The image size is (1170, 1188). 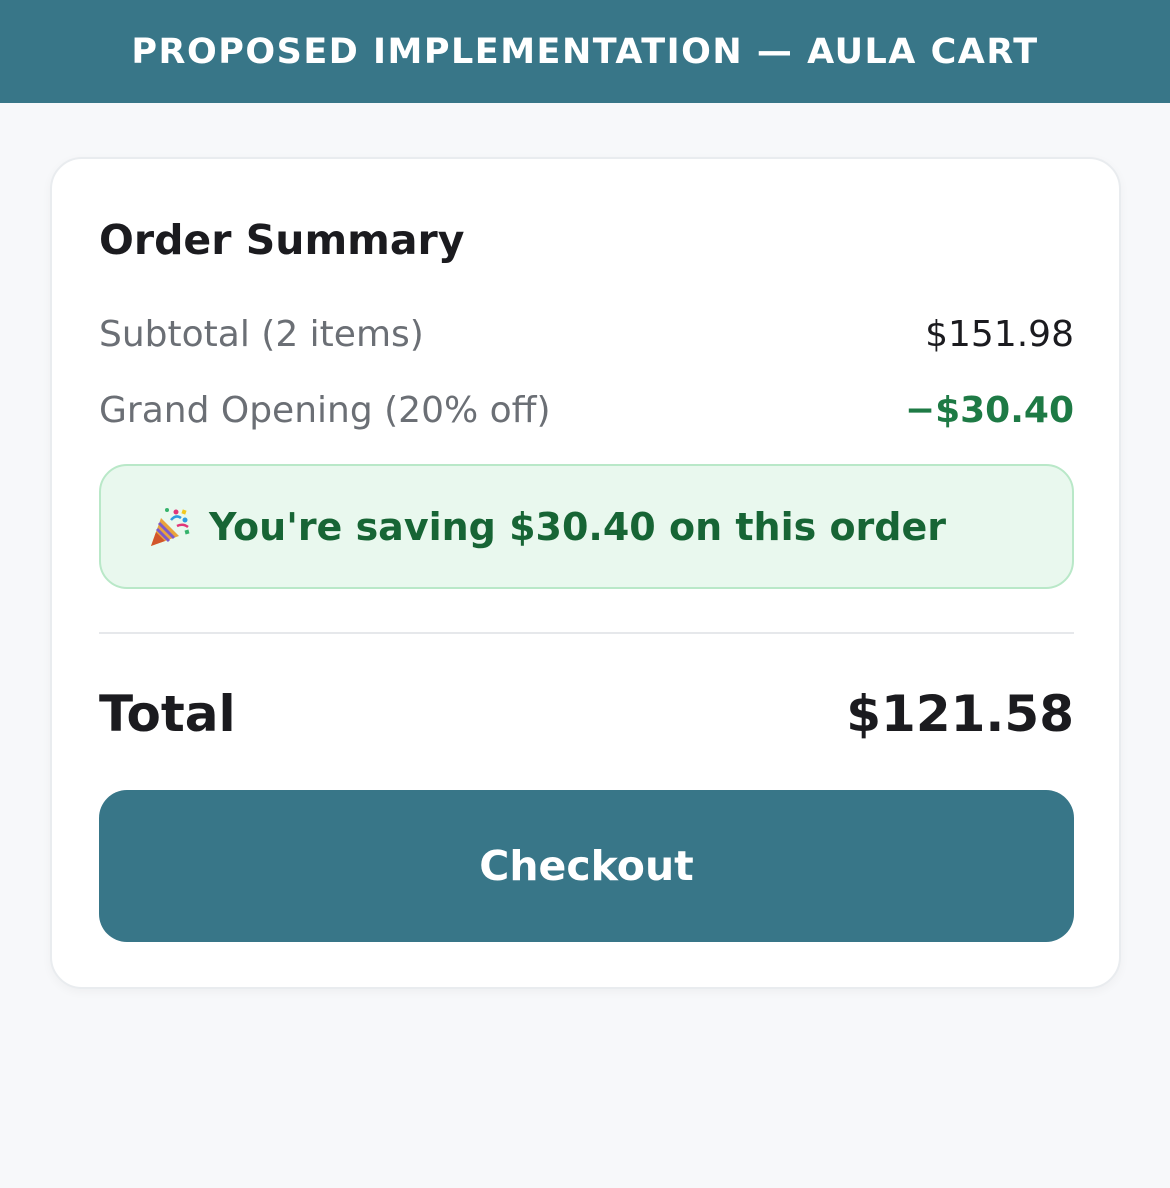 What do you see at coordinates (999, 334) in the screenshot?
I see `subtotal-value: $151.98` at bounding box center [999, 334].